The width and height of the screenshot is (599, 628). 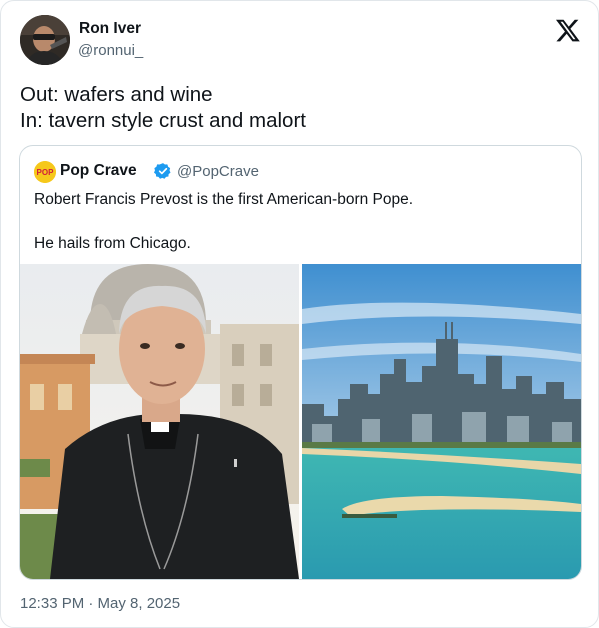 I want to click on x-logo-icon, so click(x=568, y=30).